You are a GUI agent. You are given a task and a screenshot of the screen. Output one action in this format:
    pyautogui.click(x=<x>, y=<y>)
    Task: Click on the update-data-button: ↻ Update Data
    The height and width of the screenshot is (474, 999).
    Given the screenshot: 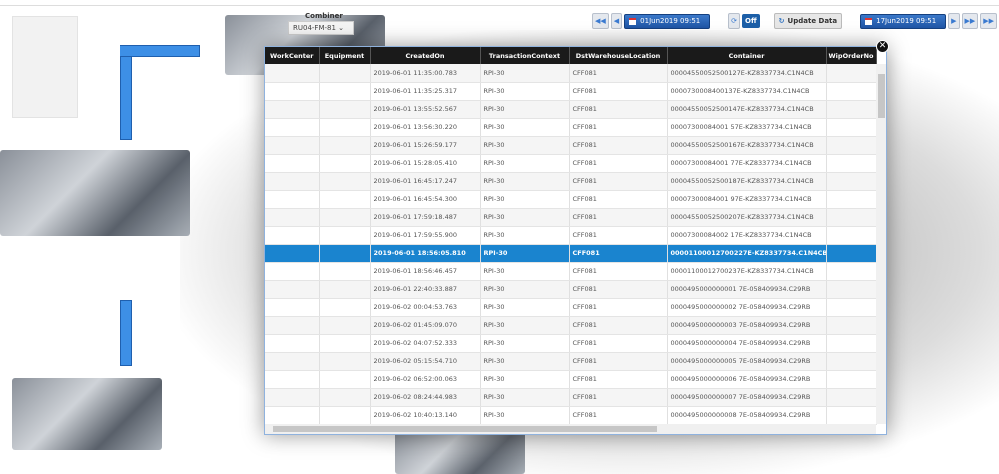 What is the action you would take?
    pyautogui.click(x=808, y=21)
    